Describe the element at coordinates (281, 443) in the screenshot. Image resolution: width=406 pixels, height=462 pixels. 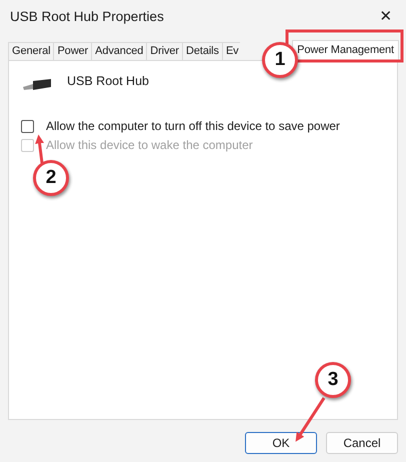
I see `ok-button: OK` at that location.